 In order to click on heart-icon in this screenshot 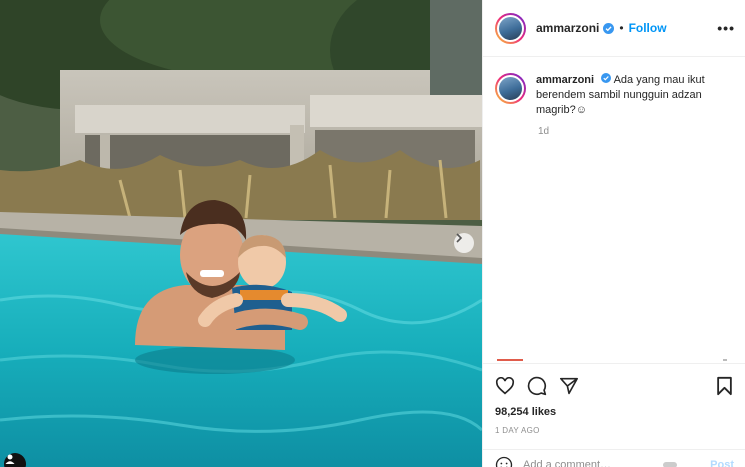, I will do `click(505, 386)`.